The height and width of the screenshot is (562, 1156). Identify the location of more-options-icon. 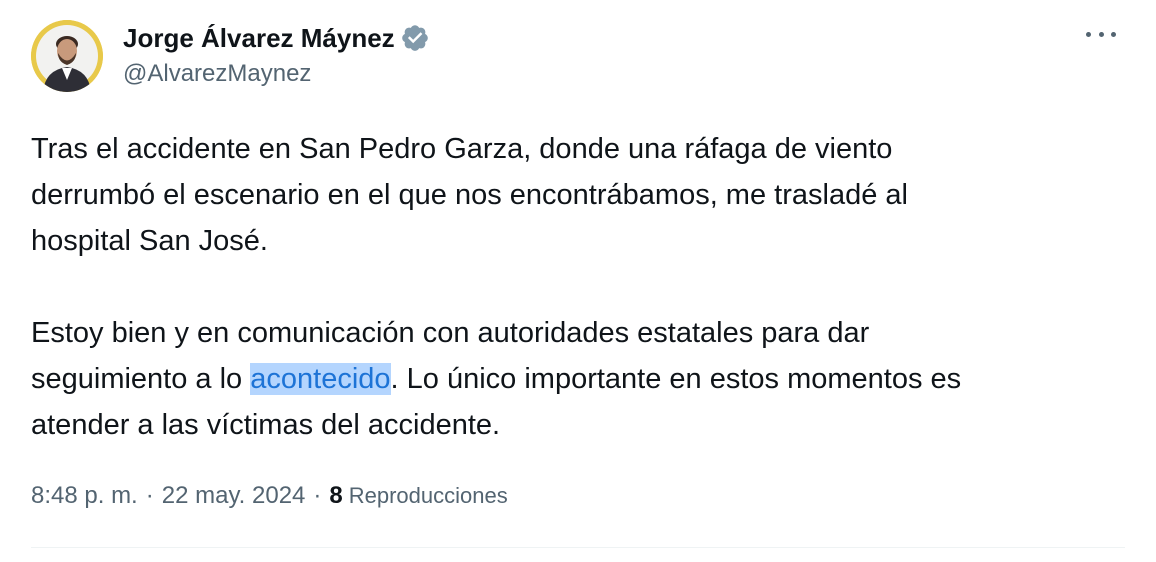
(1101, 34).